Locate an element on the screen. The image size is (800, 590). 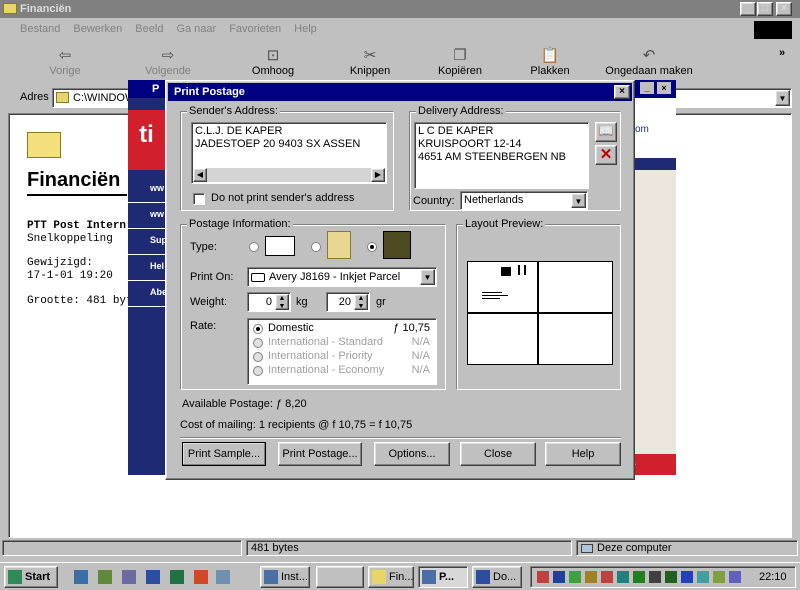
cut-button: ✂ Knippen is located at coordinates (370, 62).